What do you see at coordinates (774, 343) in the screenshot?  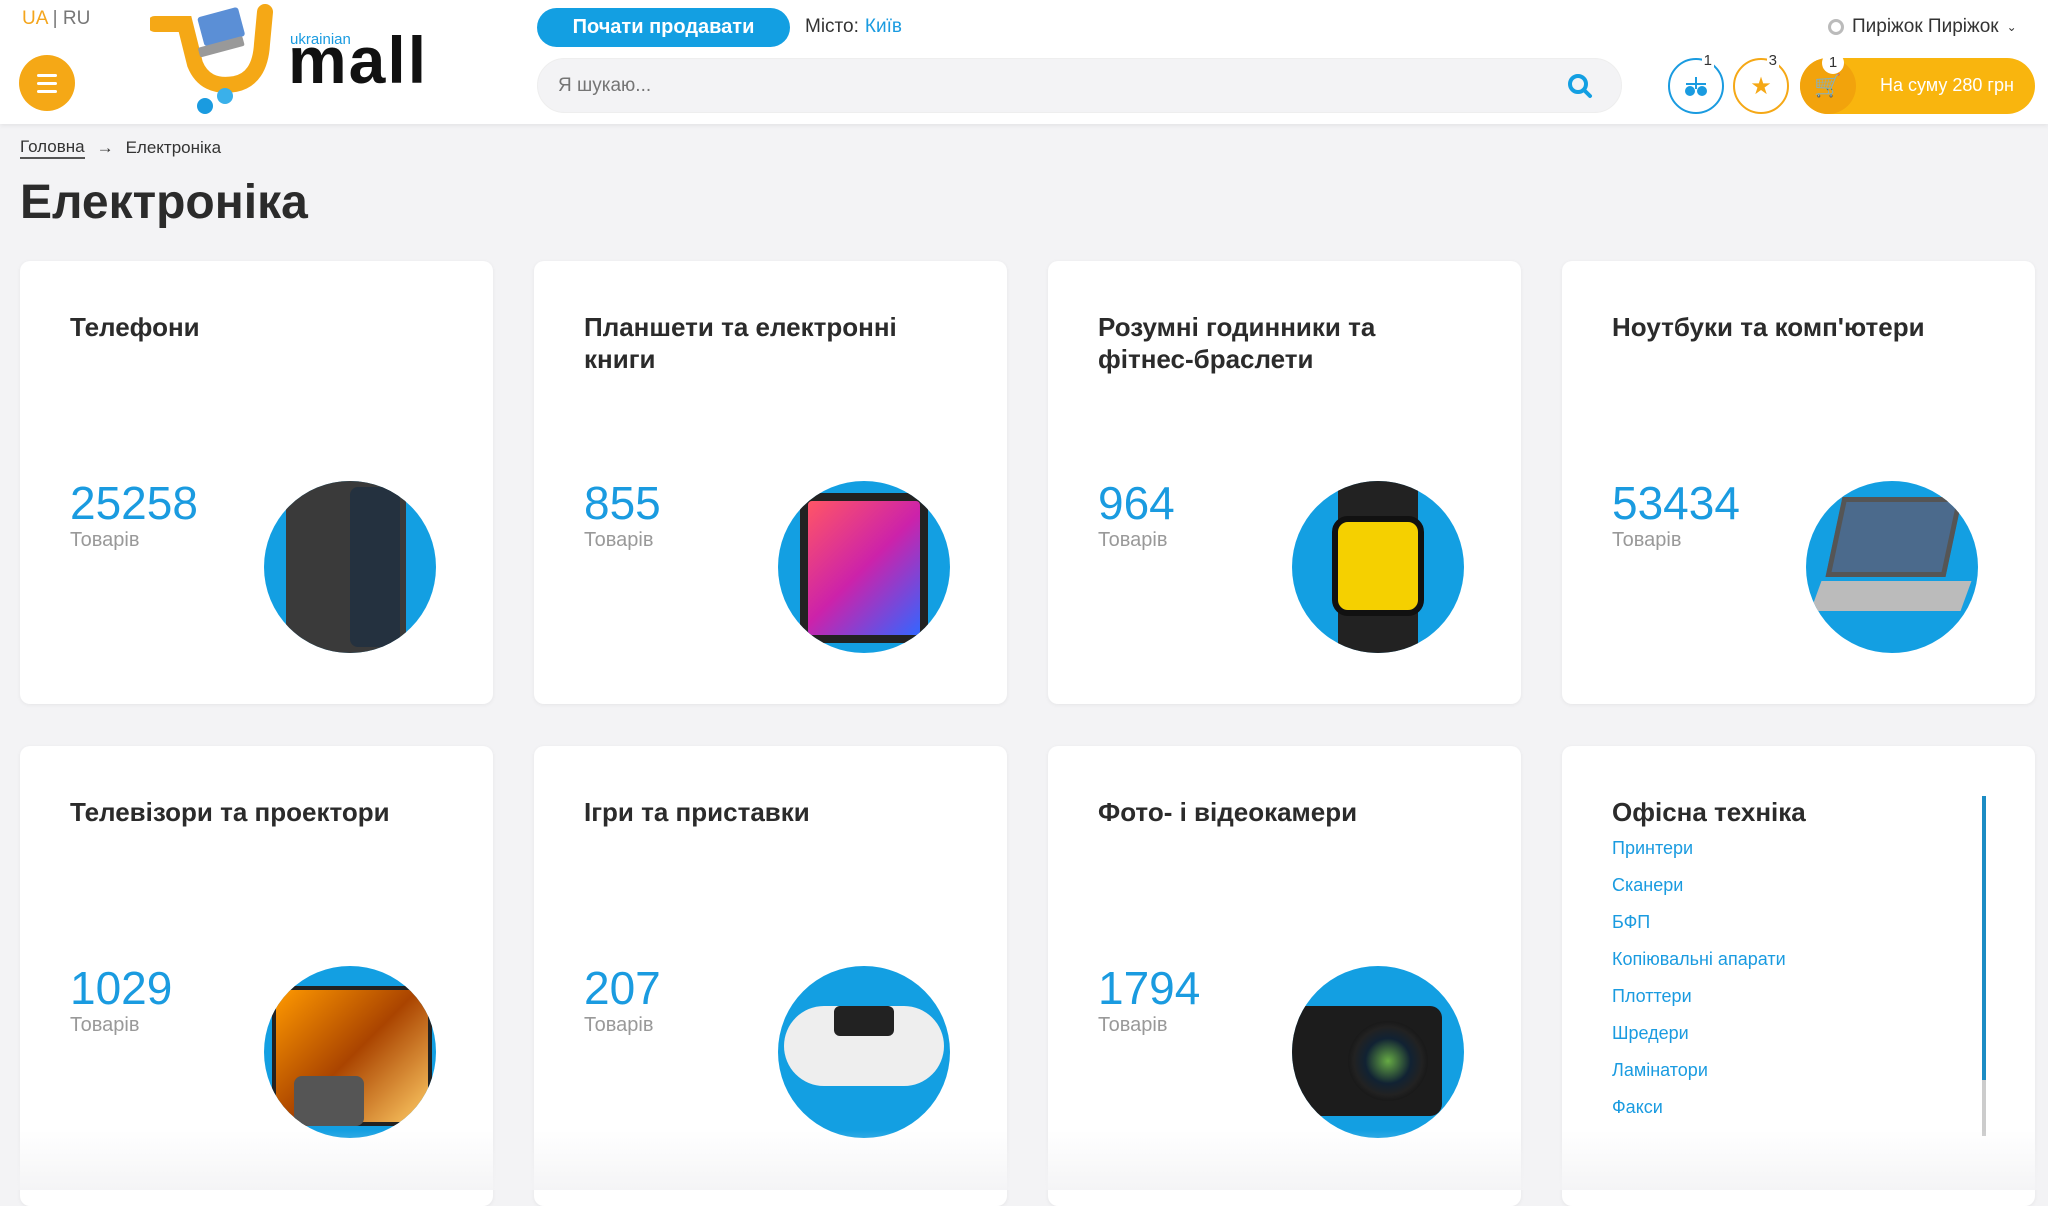 I see `category-title: Планшети та електронні книги` at bounding box center [774, 343].